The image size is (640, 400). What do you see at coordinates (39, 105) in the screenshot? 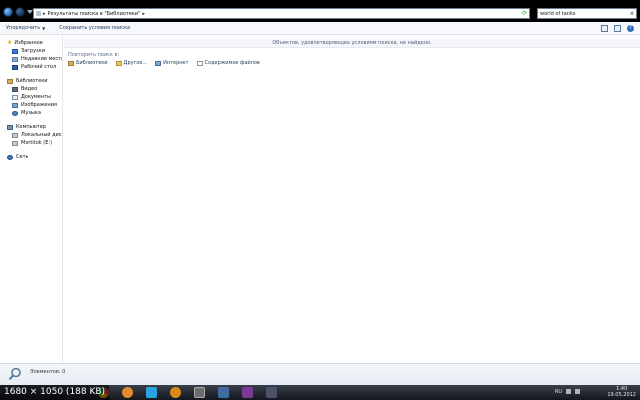
I see `sidebar-label: Изображения` at bounding box center [39, 105].